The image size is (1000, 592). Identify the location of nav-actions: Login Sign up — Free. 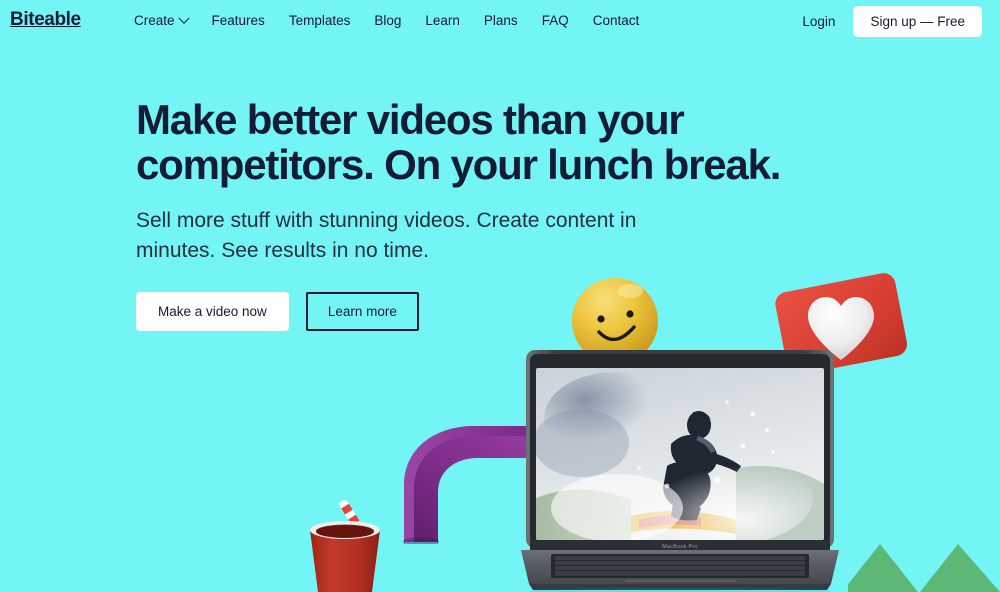
(892, 21).